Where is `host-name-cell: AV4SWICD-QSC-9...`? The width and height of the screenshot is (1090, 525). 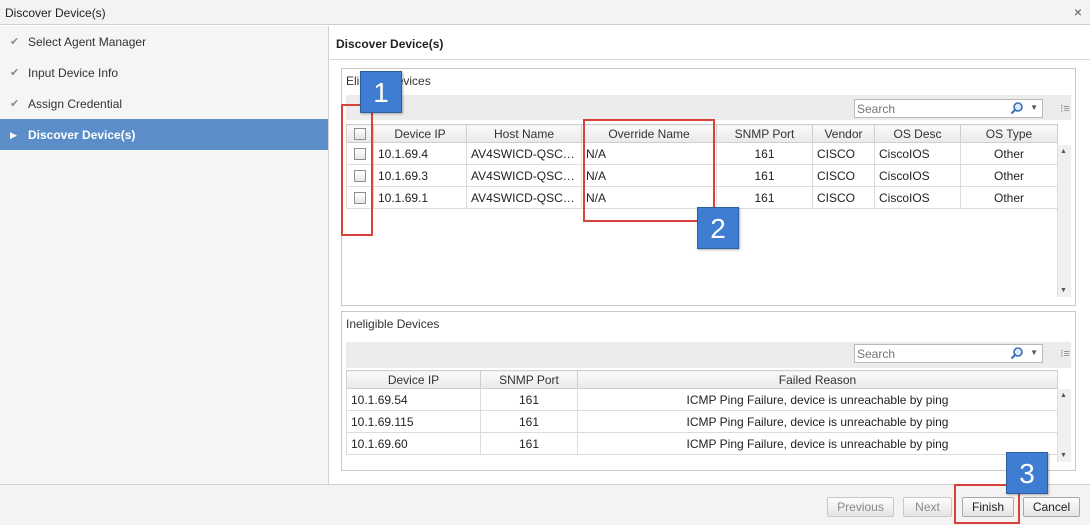 host-name-cell: AV4SWICD-QSC-9... is located at coordinates (524, 175).